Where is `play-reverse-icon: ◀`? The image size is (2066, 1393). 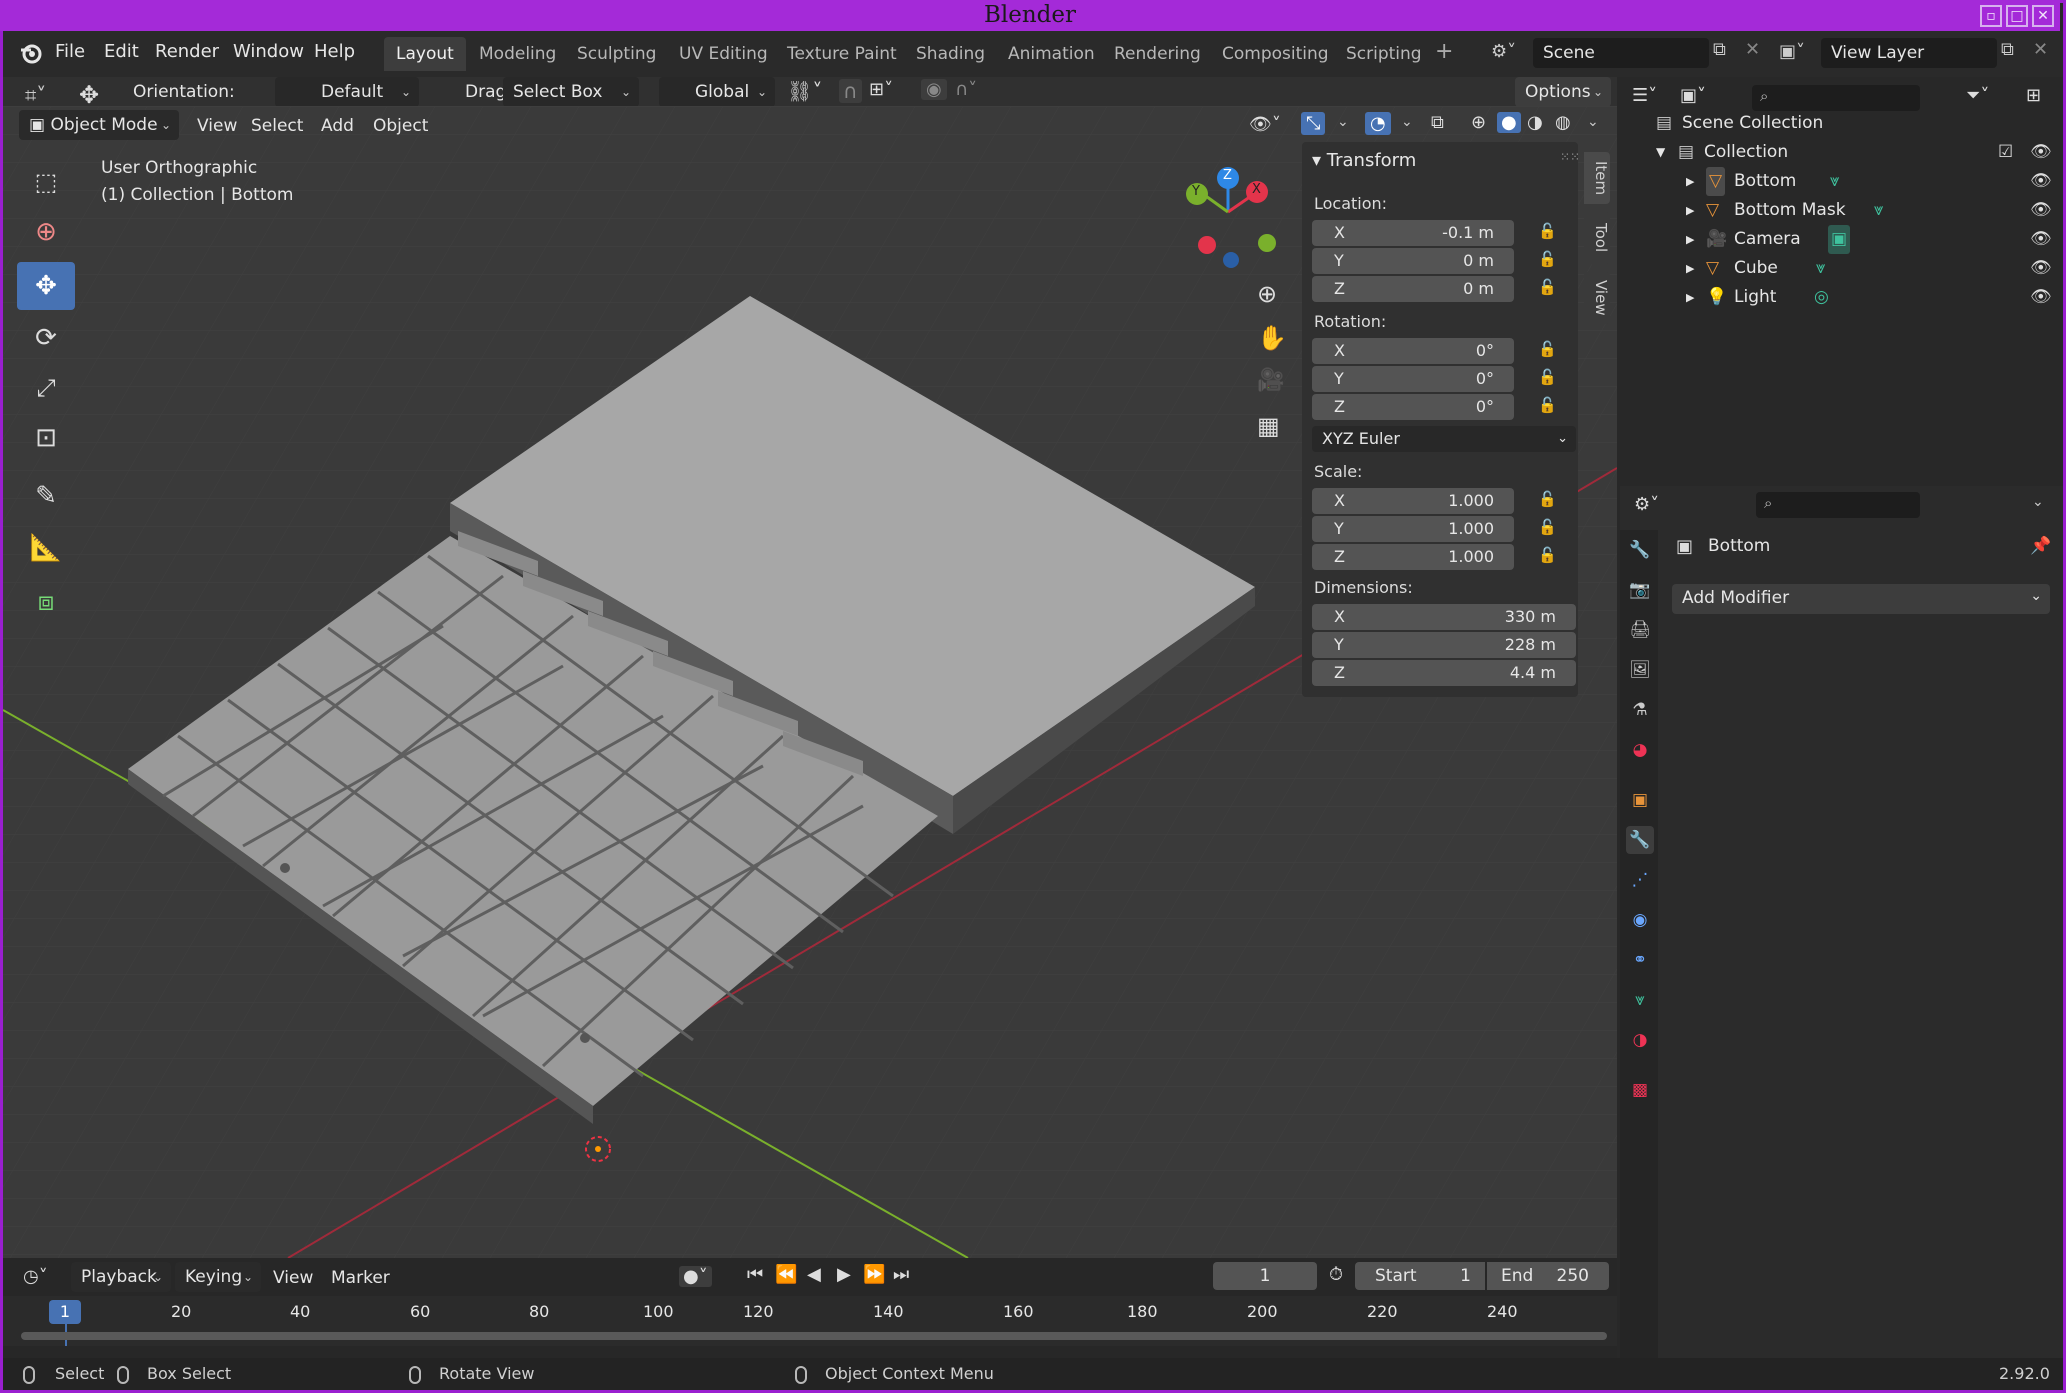
play-reverse-icon: ◀ is located at coordinates (814, 1274).